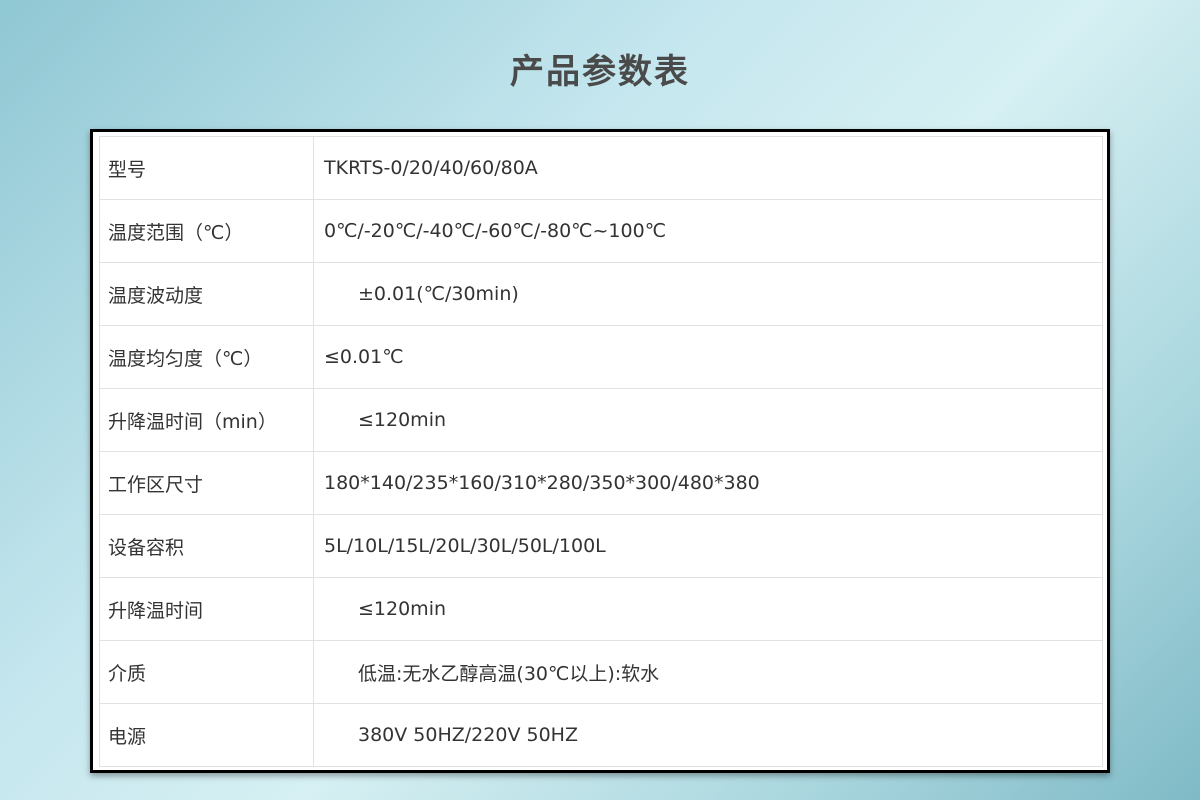 The width and height of the screenshot is (1200, 800). Describe the element at coordinates (206, 546) in the screenshot. I see `row-label: 设备容积` at that location.